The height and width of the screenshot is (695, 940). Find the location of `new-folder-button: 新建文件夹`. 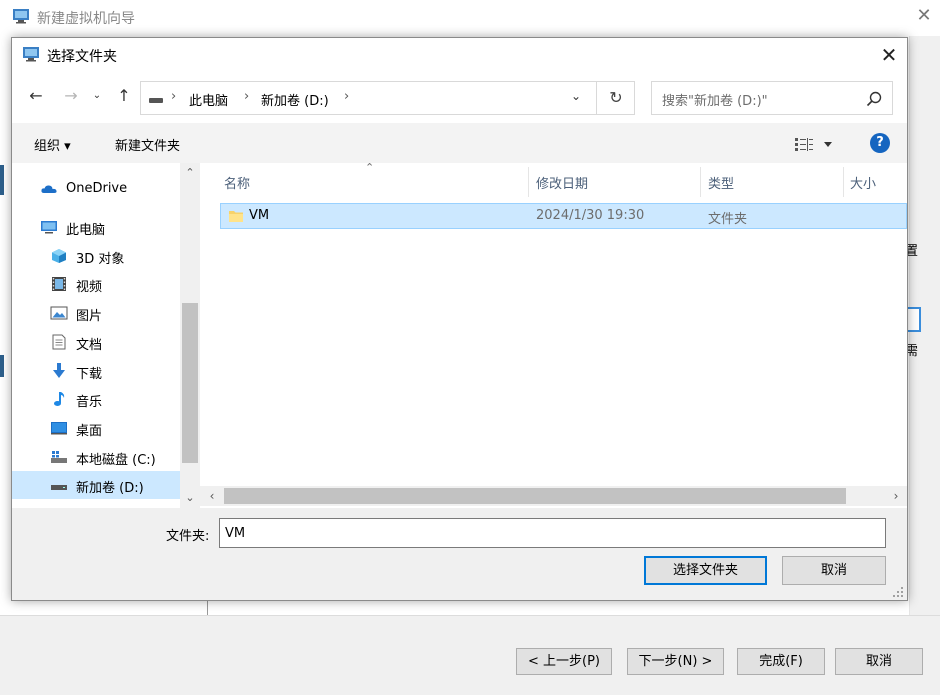

new-folder-button: 新建文件夹 is located at coordinates (147, 144).